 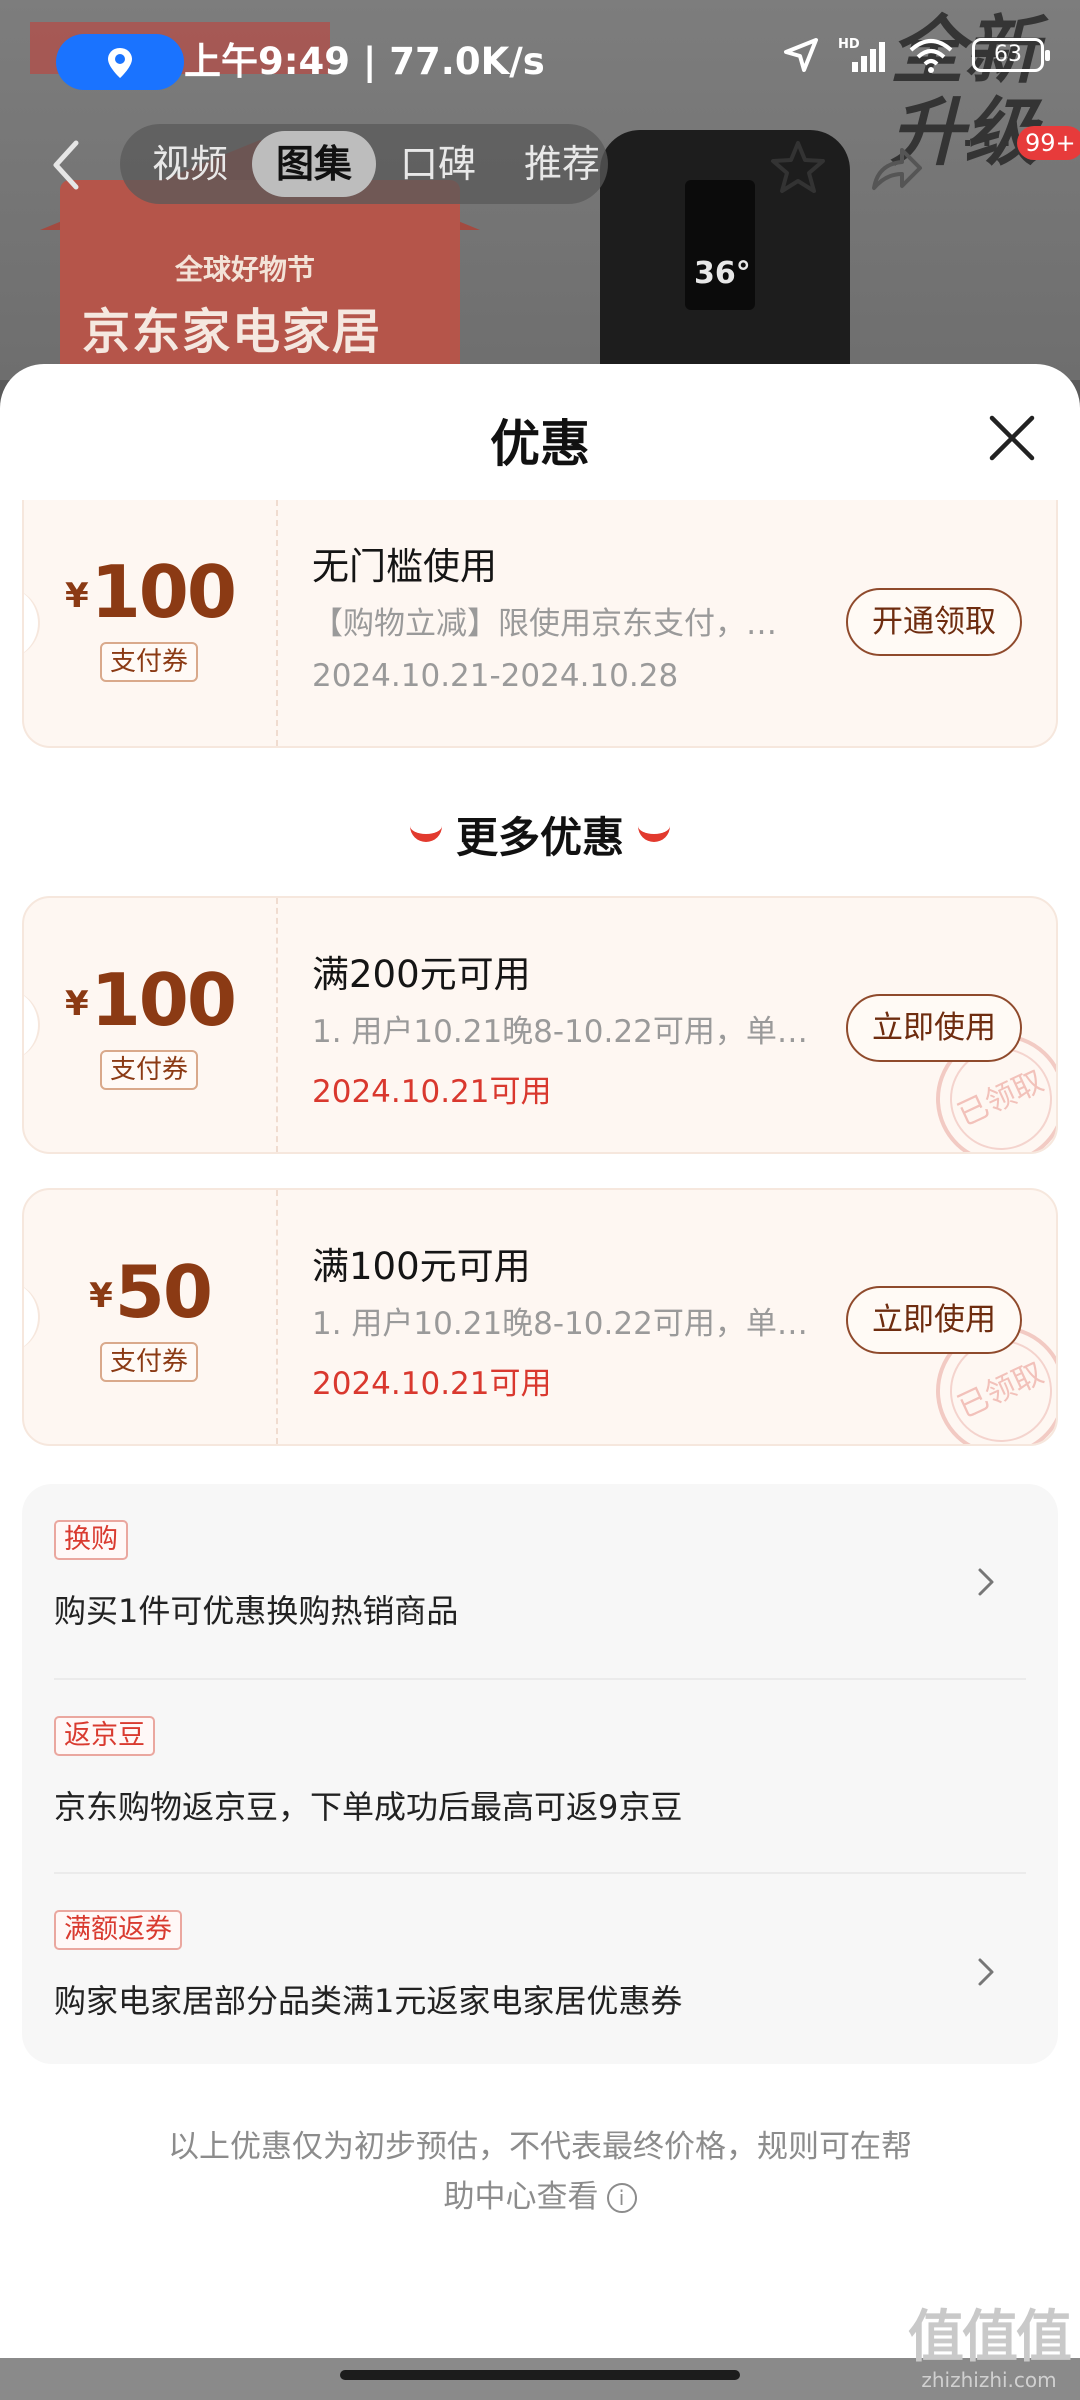 What do you see at coordinates (849, 44) in the screenshot?
I see `svg-text: HD` at bounding box center [849, 44].